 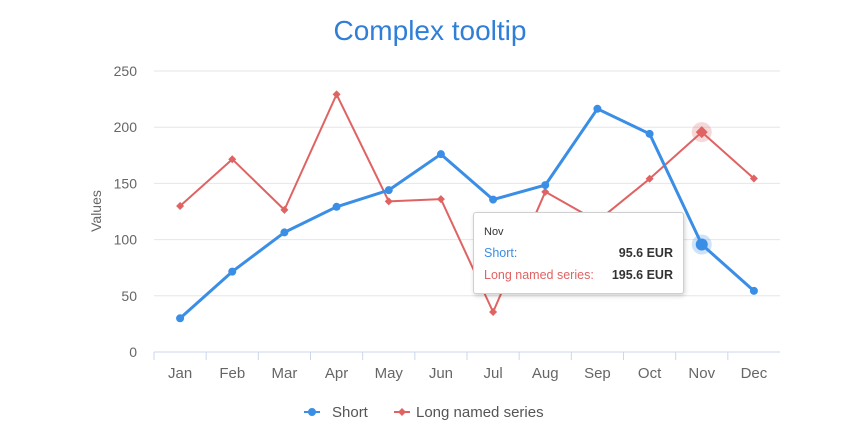 I want to click on y-axis-label: Values, so click(x=96, y=211).